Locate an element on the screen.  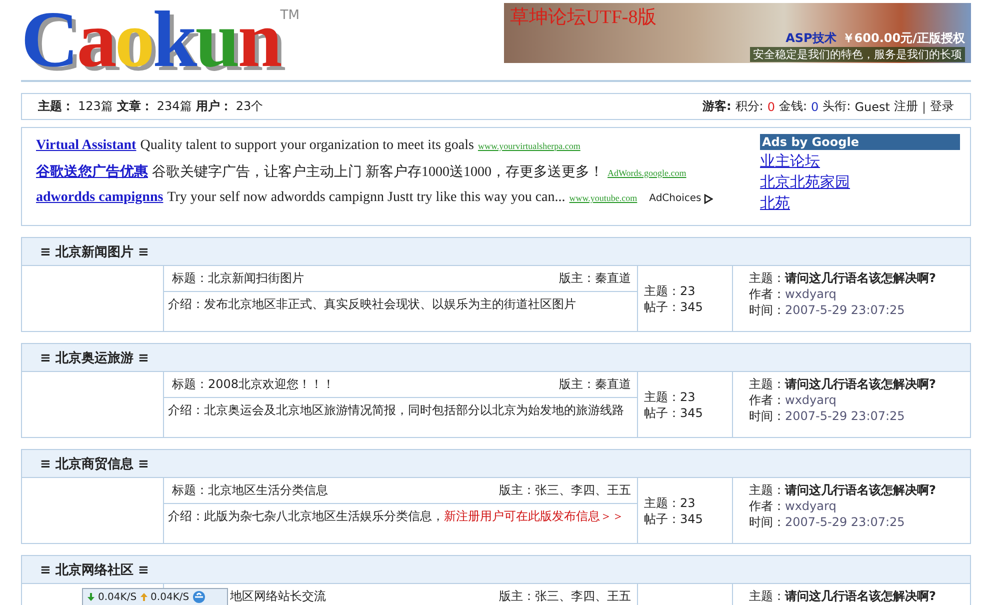
forum-topic: 标题：北京地区生活分类信息 is located at coordinates (250, 490).